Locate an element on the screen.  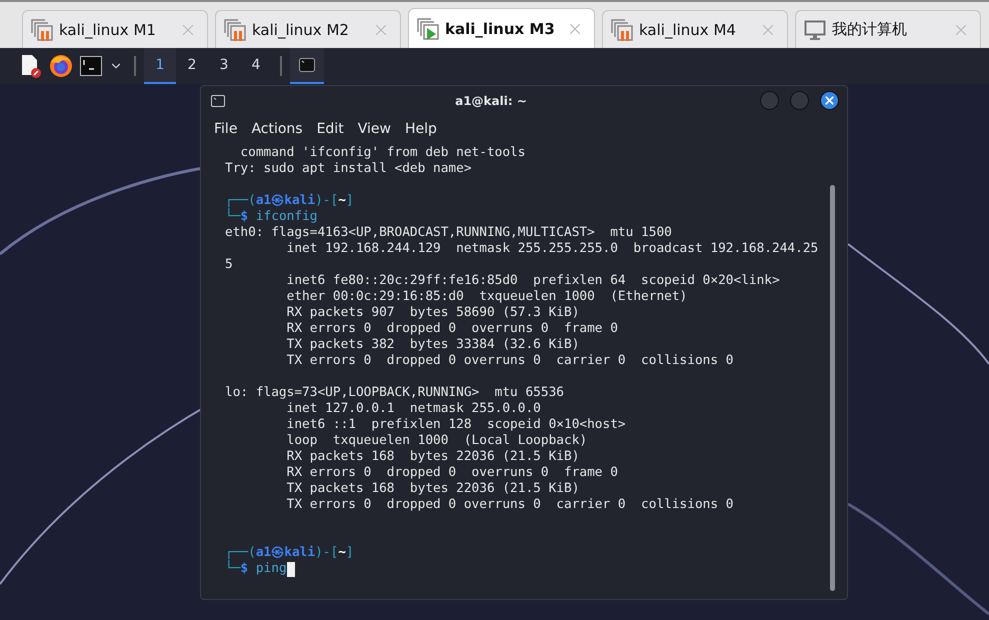
prompt-line: └─$ ping is located at coordinates (256, 569).